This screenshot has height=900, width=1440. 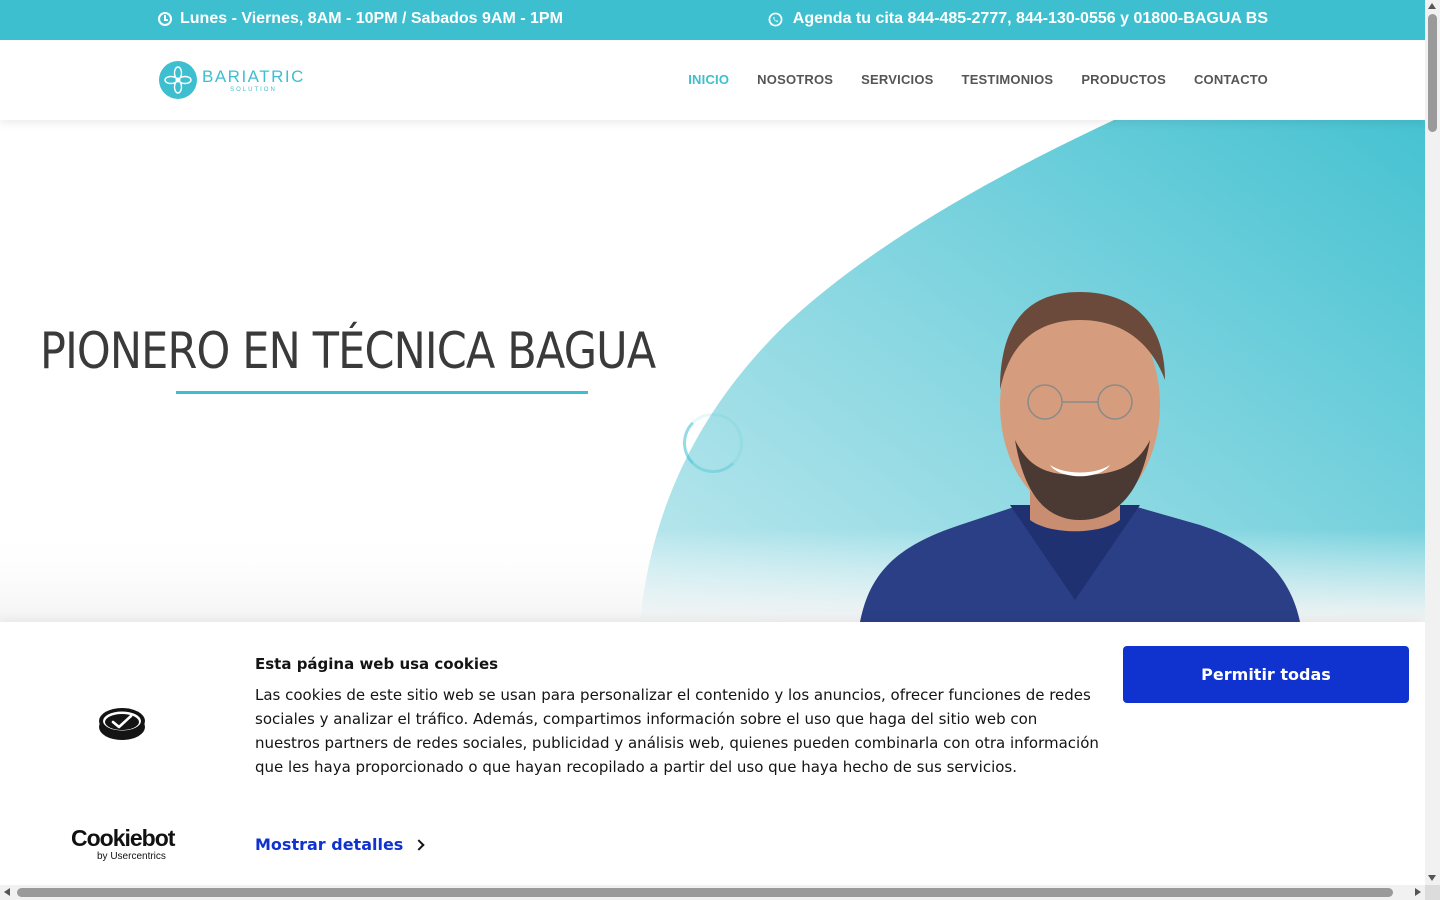 I want to click on whatsapp-icon, so click(x=775, y=19).